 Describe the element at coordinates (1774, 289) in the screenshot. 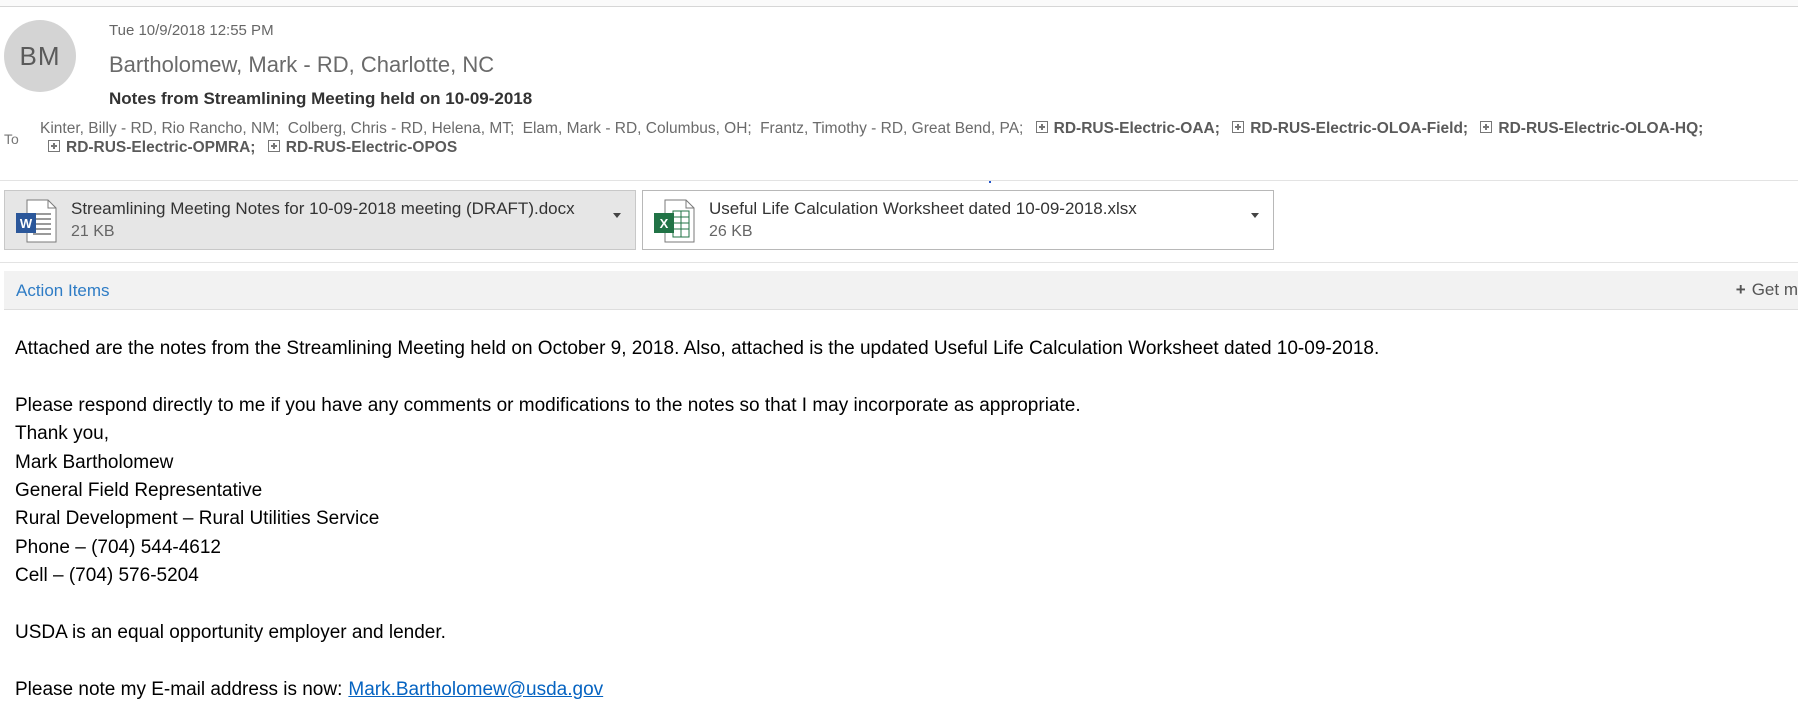

I see `get-more-label: Get m` at that location.